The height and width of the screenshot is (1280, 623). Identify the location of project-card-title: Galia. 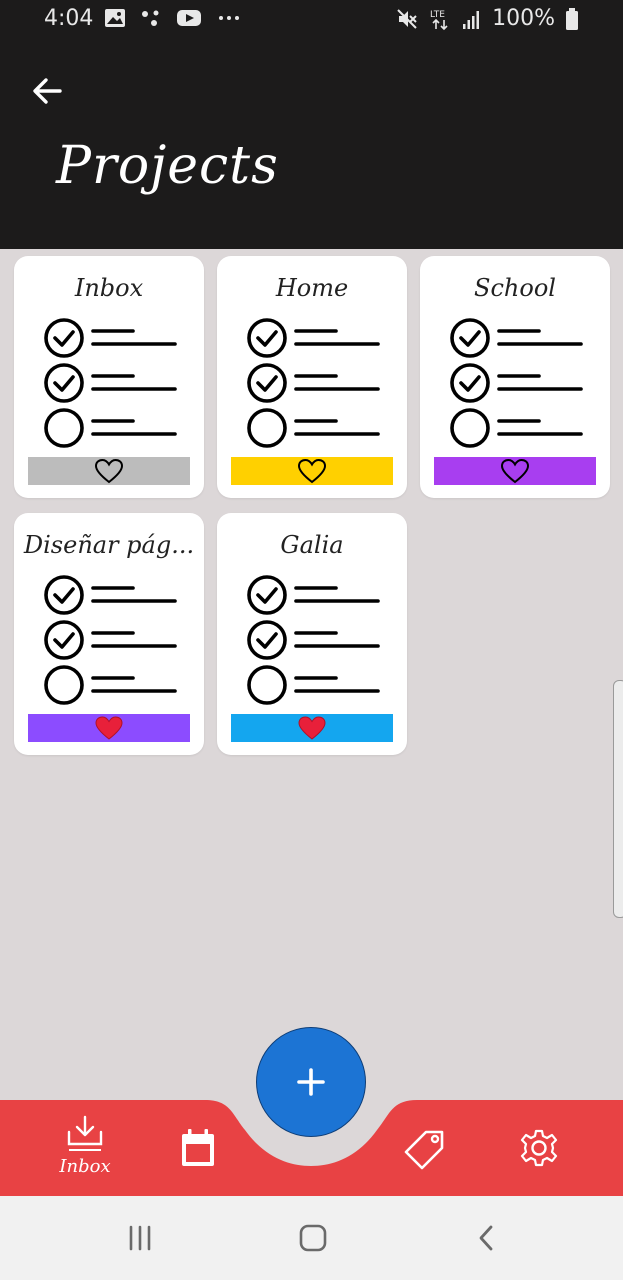
(312, 545).